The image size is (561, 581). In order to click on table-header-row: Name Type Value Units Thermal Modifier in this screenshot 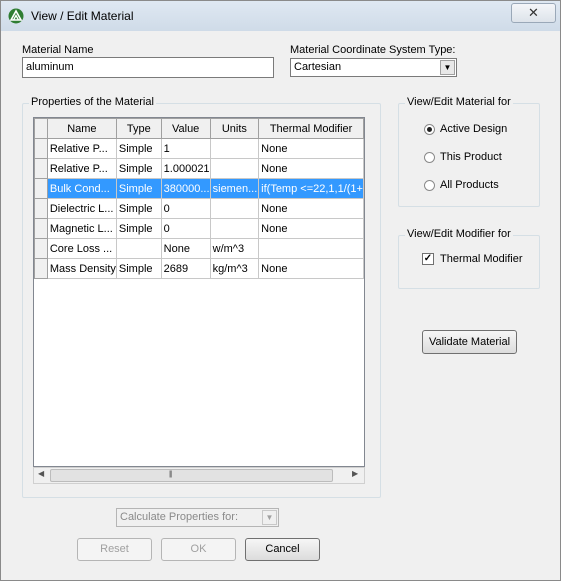, I will do `click(199, 128)`.